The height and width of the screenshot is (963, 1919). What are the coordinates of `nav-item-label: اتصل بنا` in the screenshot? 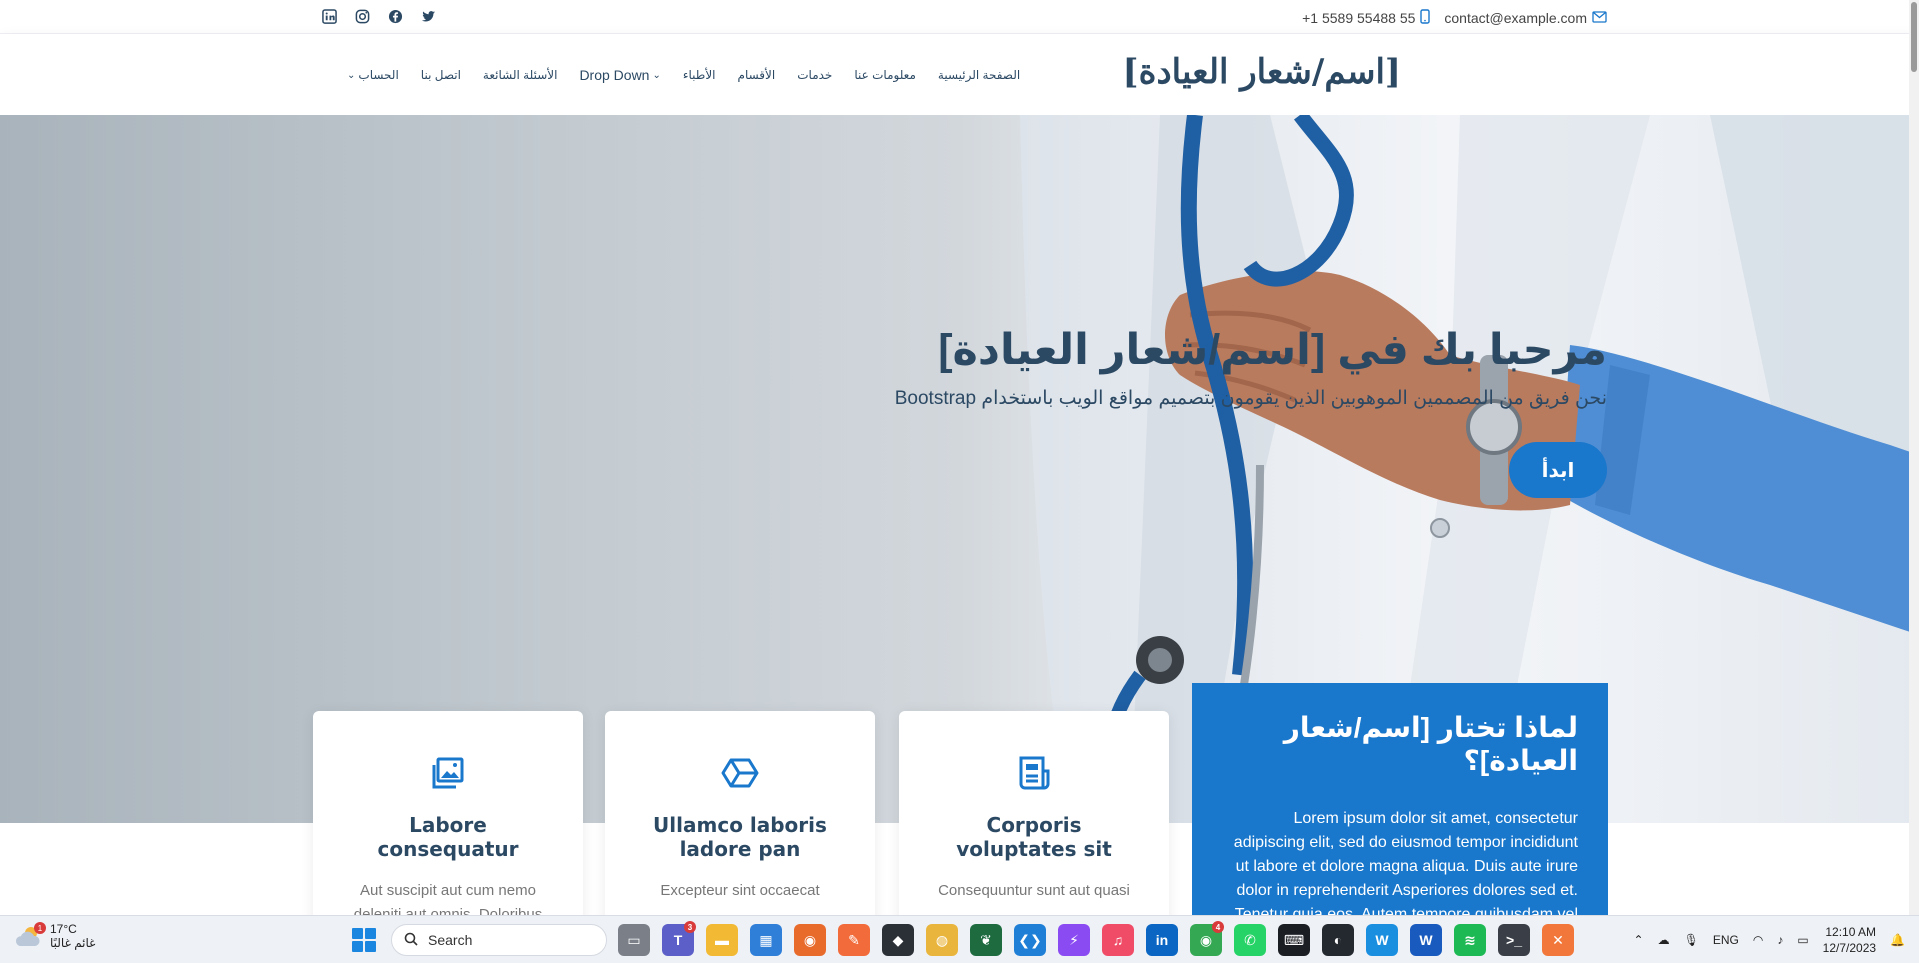 It's located at (440, 75).